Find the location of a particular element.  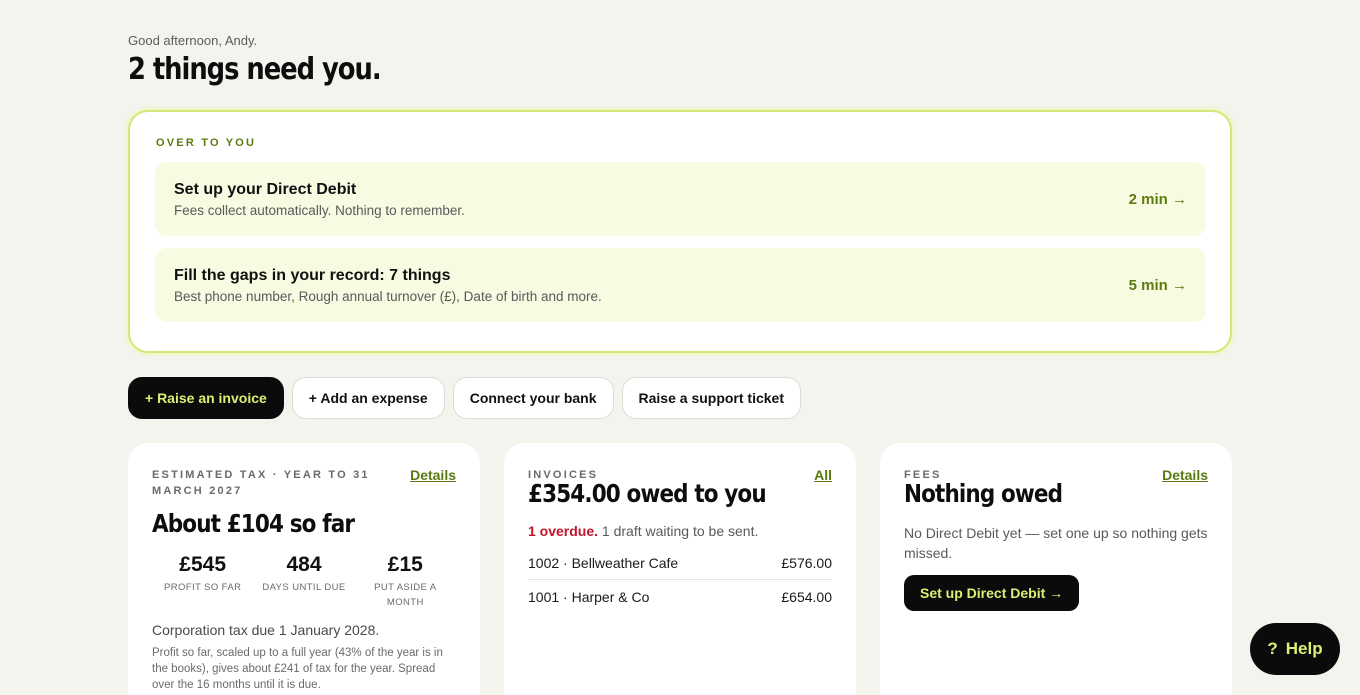

task-title: Fill the gaps in your record: 7 things is located at coordinates (312, 275).